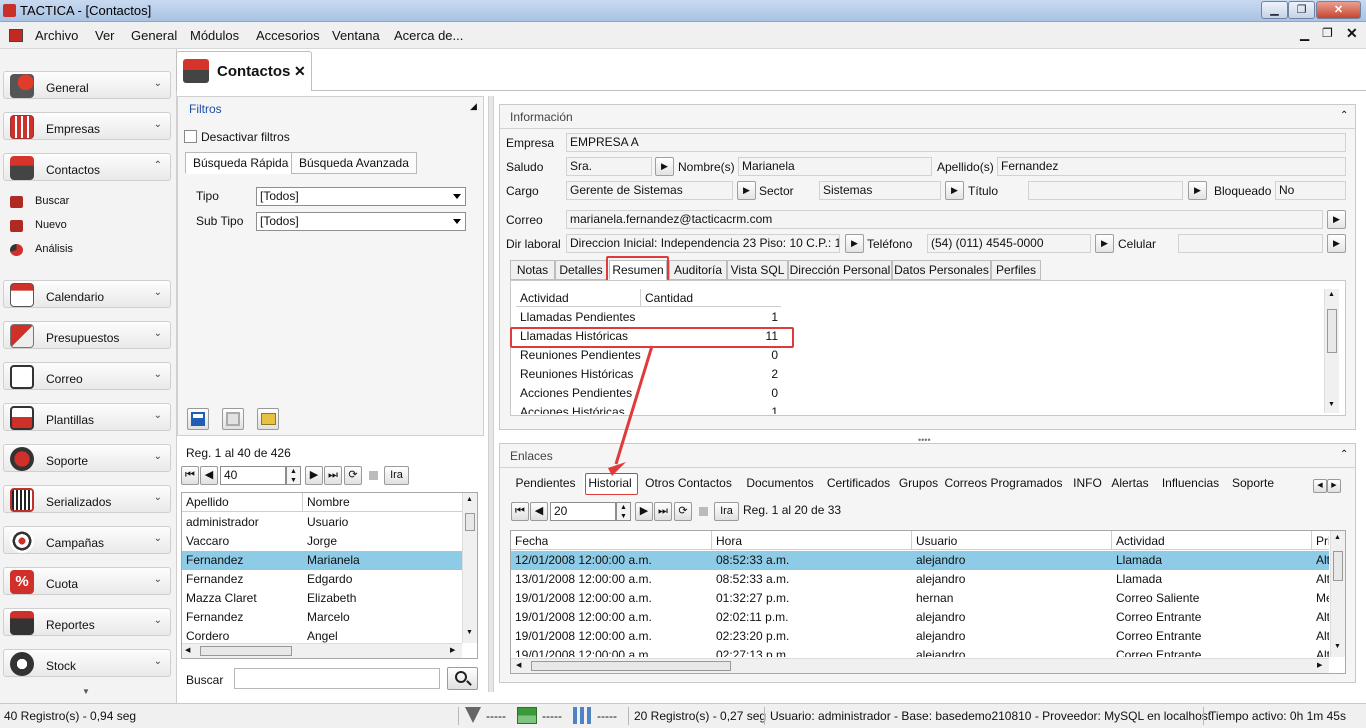  Describe the element at coordinates (207, 502) in the screenshot. I see `column-header-apellido: Apellido` at that location.